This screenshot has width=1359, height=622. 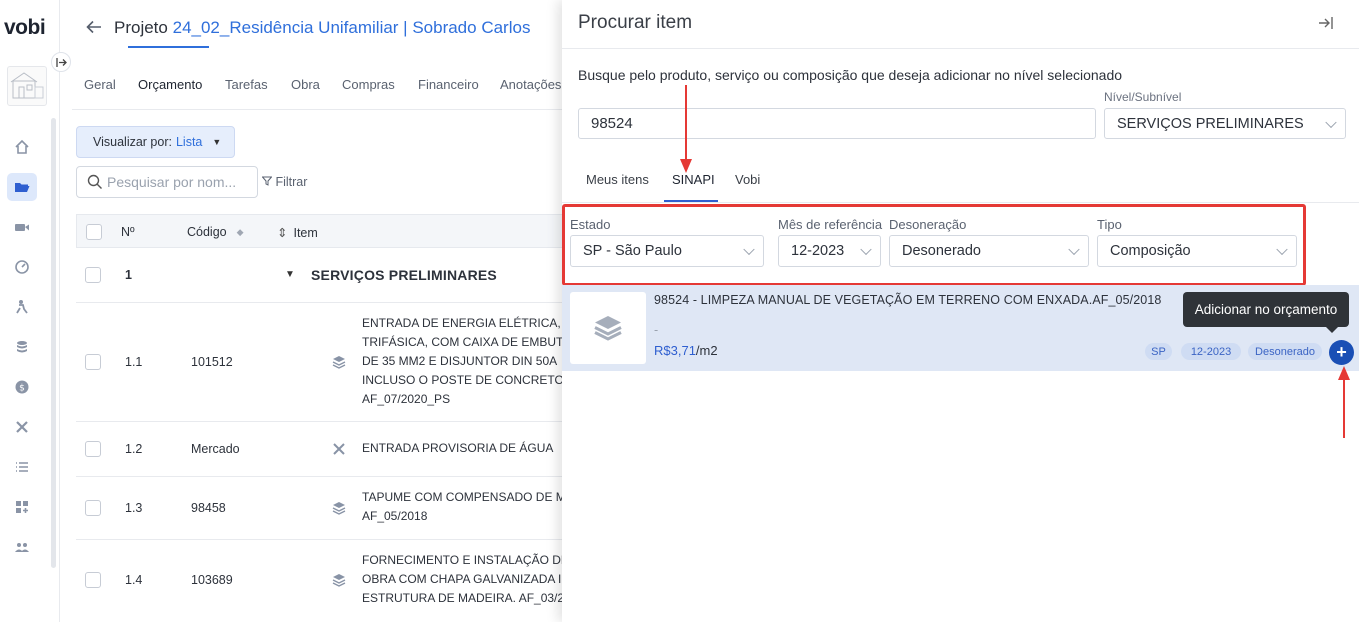 What do you see at coordinates (22, 227) in the screenshot?
I see `video-camera-icon` at bounding box center [22, 227].